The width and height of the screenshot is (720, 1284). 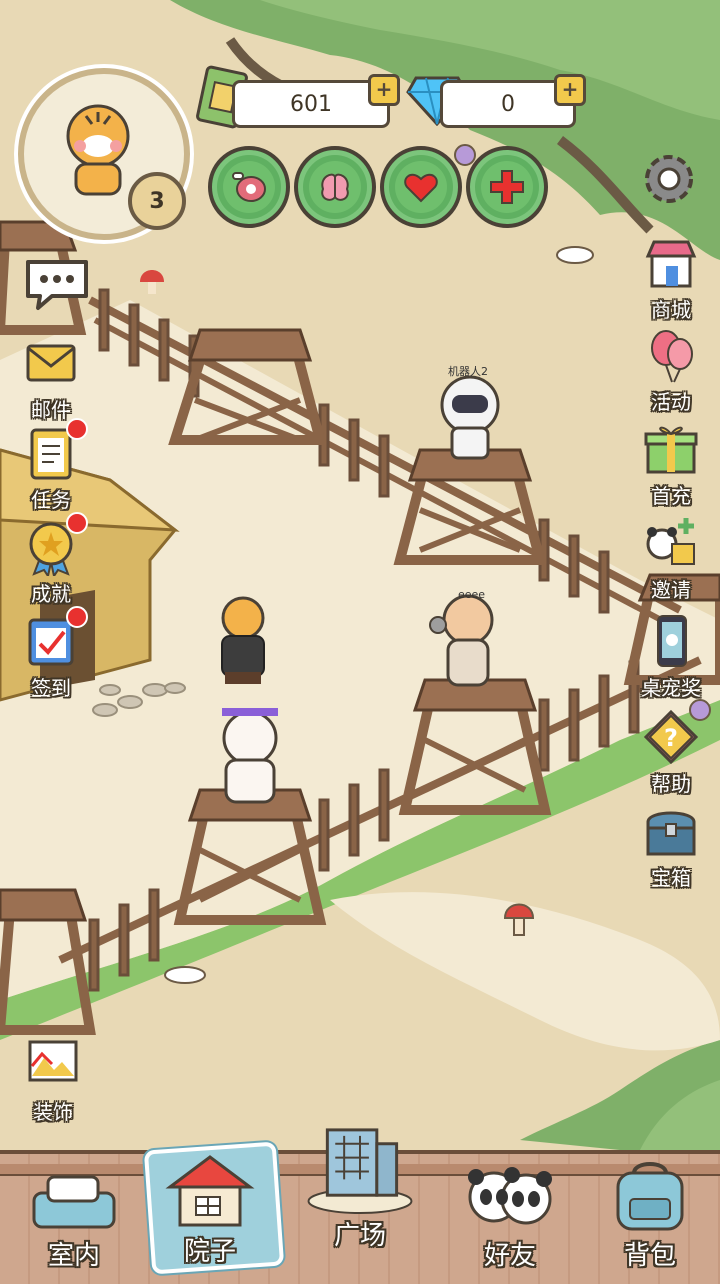 What do you see at coordinates (468, 371) in the screenshot?
I see `robot-name-tag: 机器人2` at bounding box center [468, 371].